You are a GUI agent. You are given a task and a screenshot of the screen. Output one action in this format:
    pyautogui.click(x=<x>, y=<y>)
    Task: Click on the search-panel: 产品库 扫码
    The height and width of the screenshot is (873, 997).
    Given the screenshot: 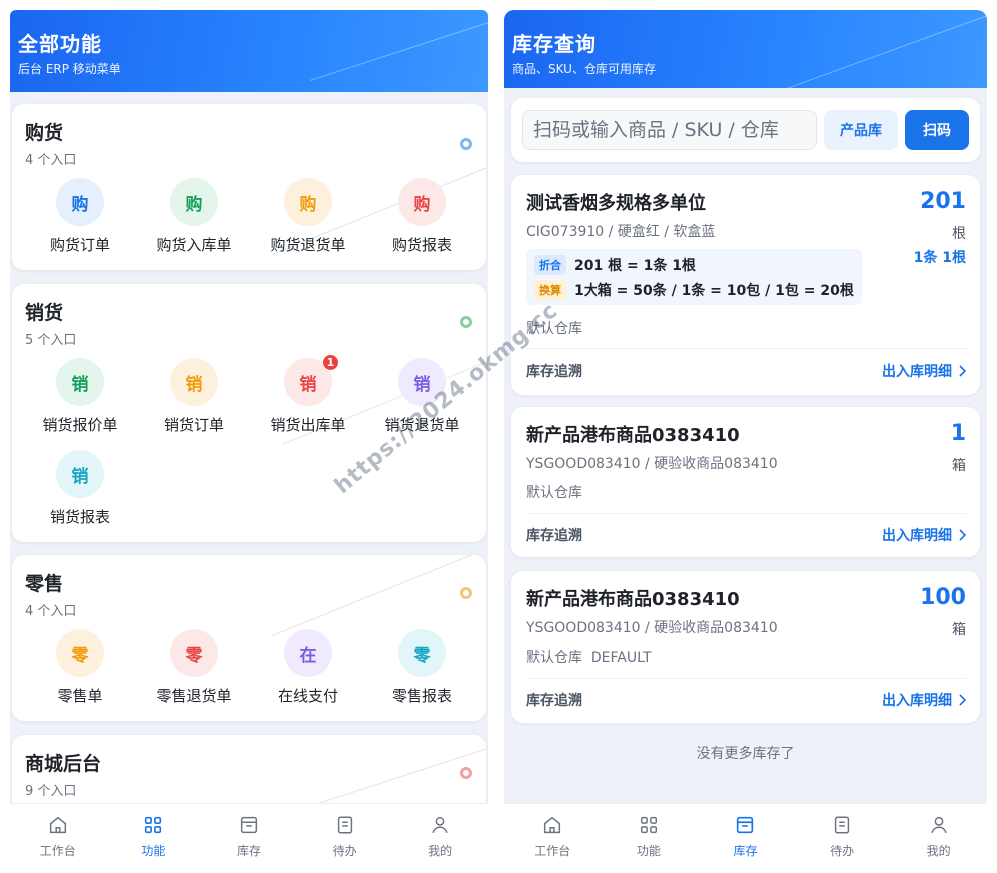 What is the action you would take?
    pyautogui.click(x=745, y=130)
    